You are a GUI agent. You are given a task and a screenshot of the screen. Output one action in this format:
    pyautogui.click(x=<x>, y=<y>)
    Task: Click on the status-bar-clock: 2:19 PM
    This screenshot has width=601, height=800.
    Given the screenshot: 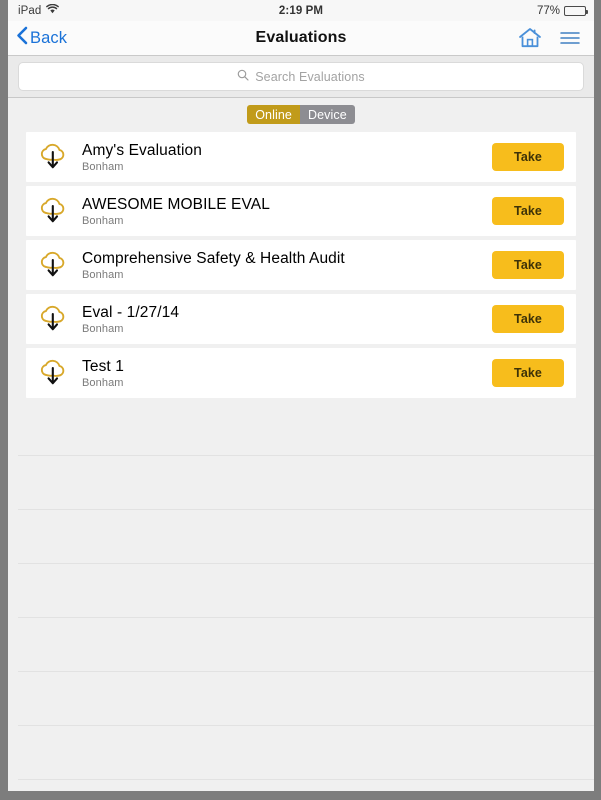 What is the action you would take?
    pyautogui.click(x=301, y=10)
    